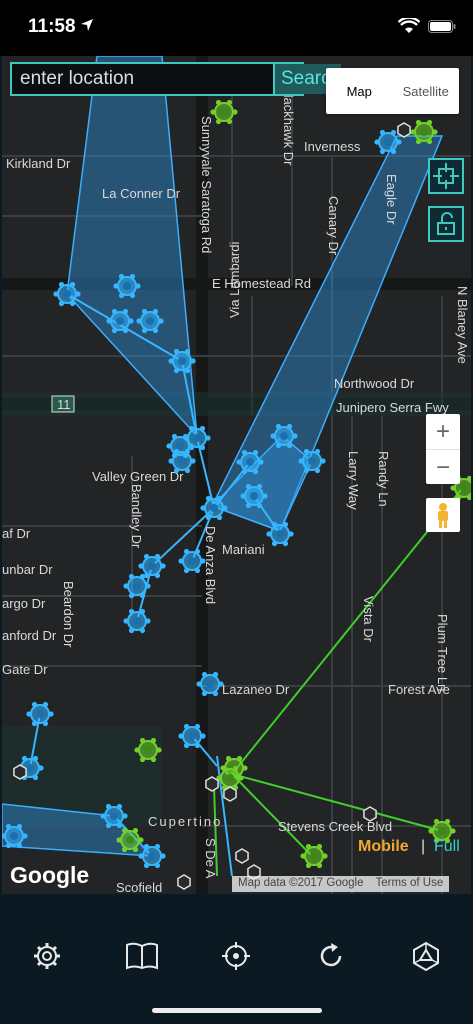 The height and width of the screenshot is (1024, 473). I want to click on label-randy: Randy Ln, so click(383, 479).